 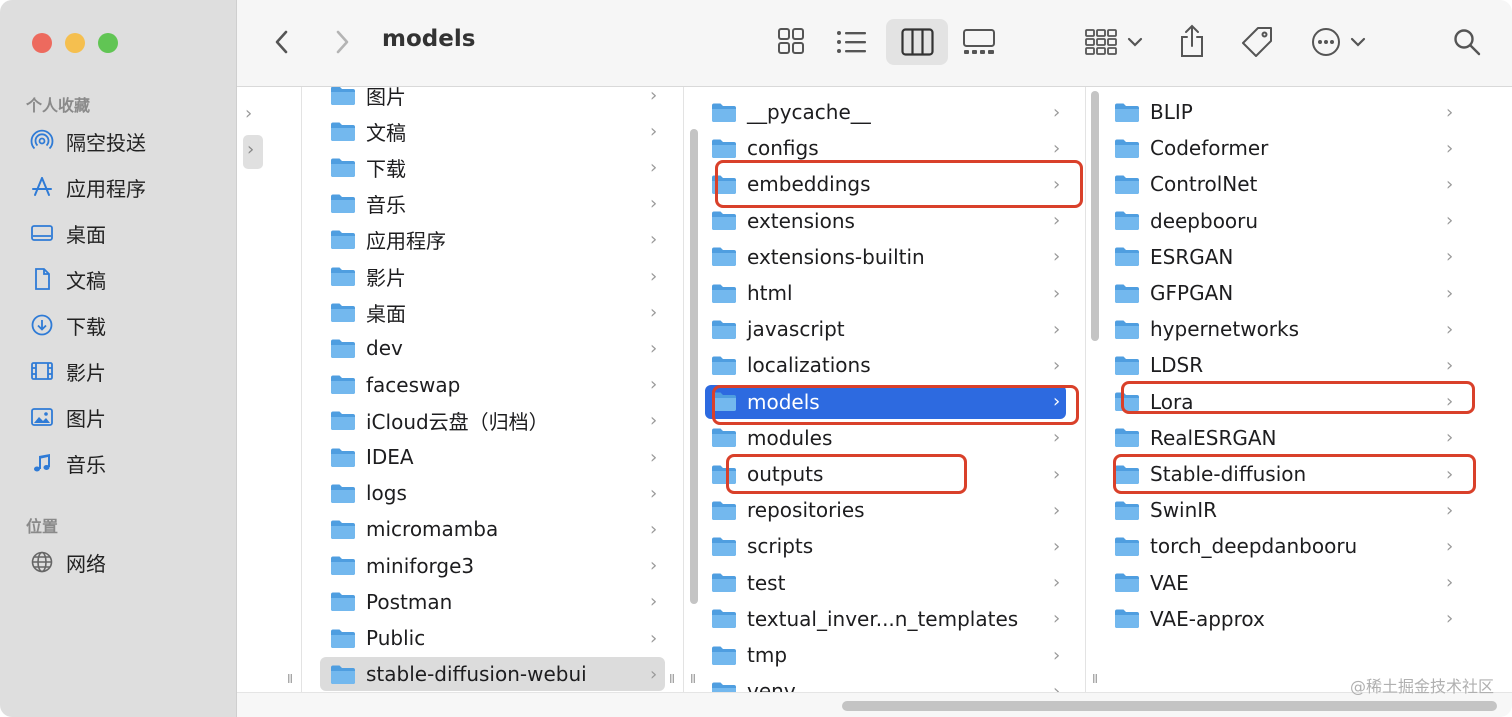 I want to click on item-label: test, so click(x=766, y=582).